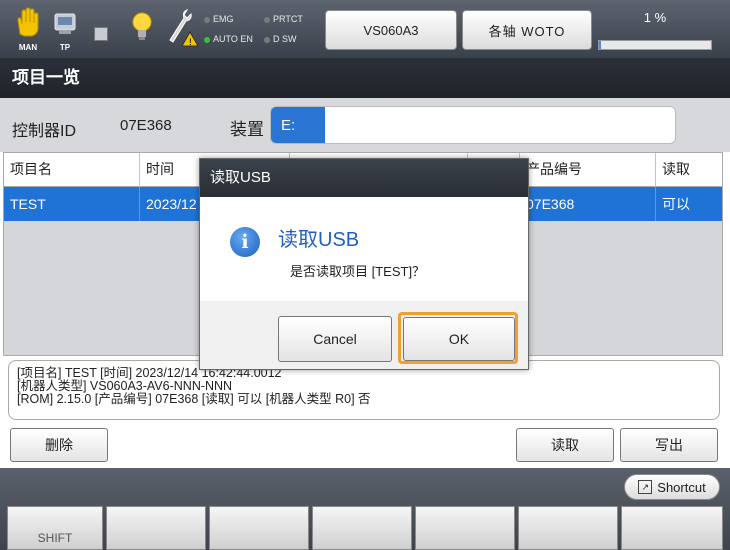  What do you see at coordinates (365, 78) in the screenshot?
I see `page-title: 项目一览` at bounding box center [365, 78].